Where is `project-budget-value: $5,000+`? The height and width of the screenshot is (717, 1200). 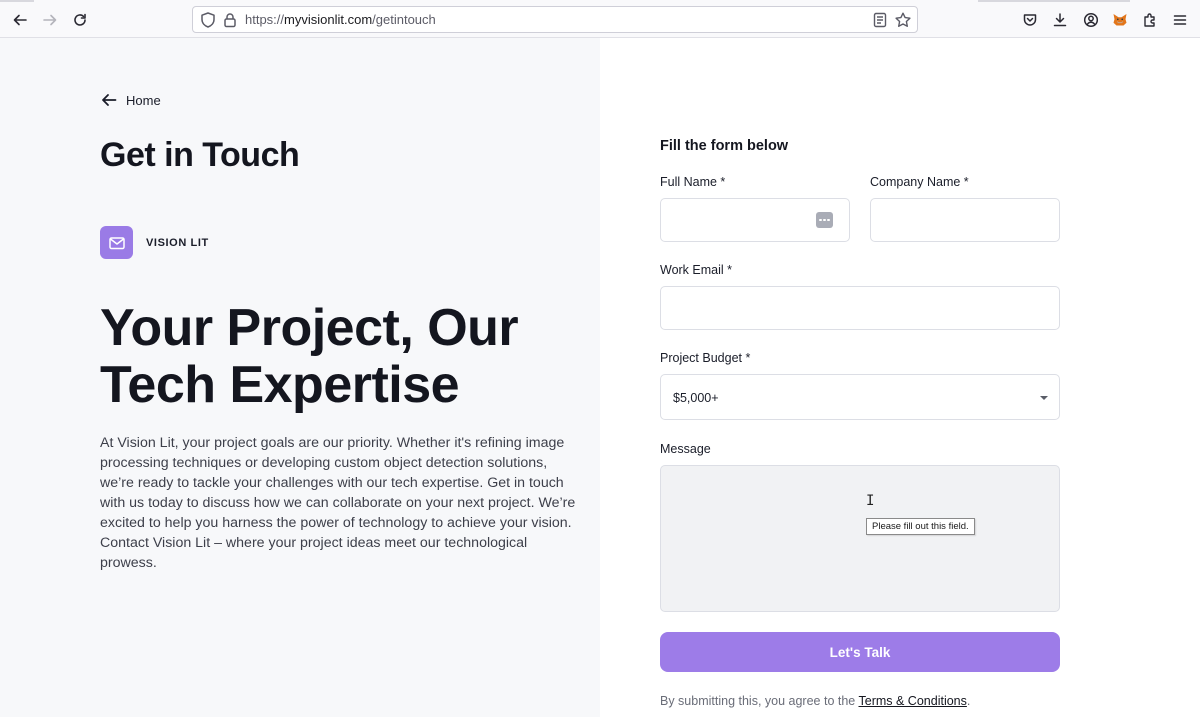
project-budget-value: $5,000+ is located at coordinates (696, 398).